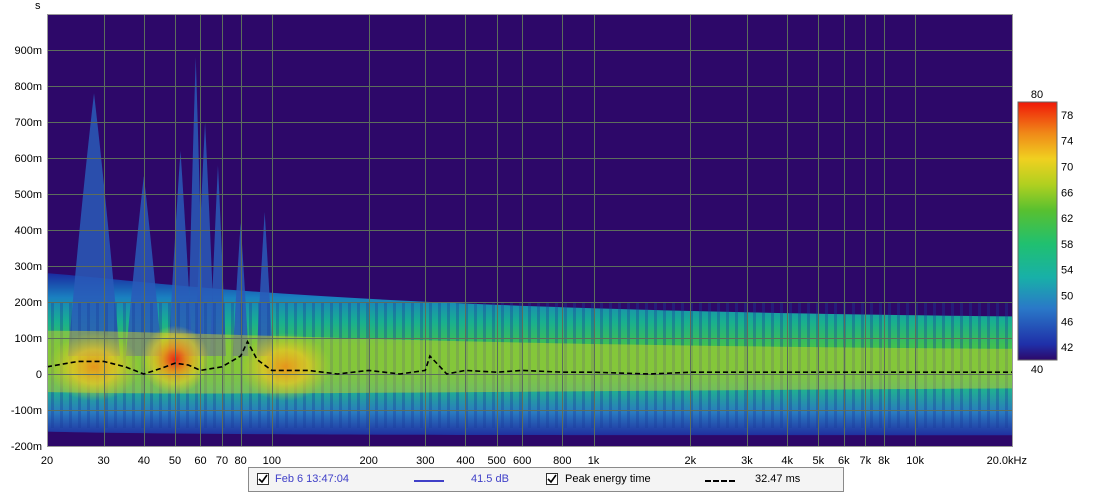 Image resolution: width=1093 pixels, height=495 pixels. Describe the element at coordinates (200, 461) in the screenshot. I see `x-tick-label: 60` at that location.